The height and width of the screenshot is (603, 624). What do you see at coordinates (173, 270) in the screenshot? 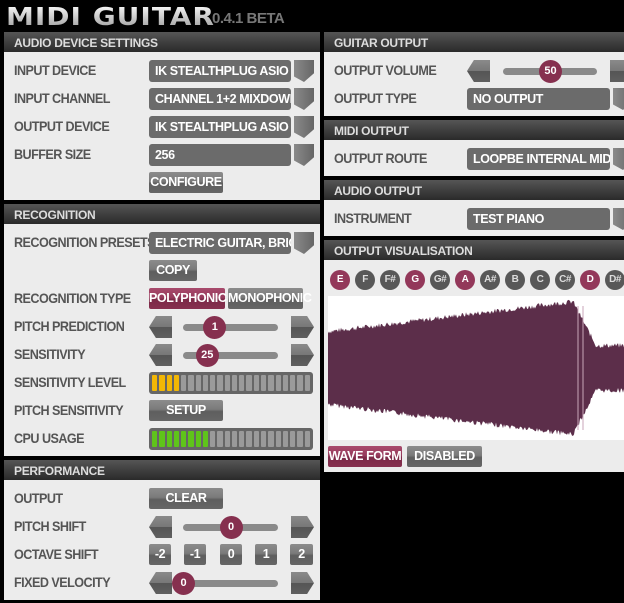
I see `copy-button: COPY` at bounding box center [173, 270].